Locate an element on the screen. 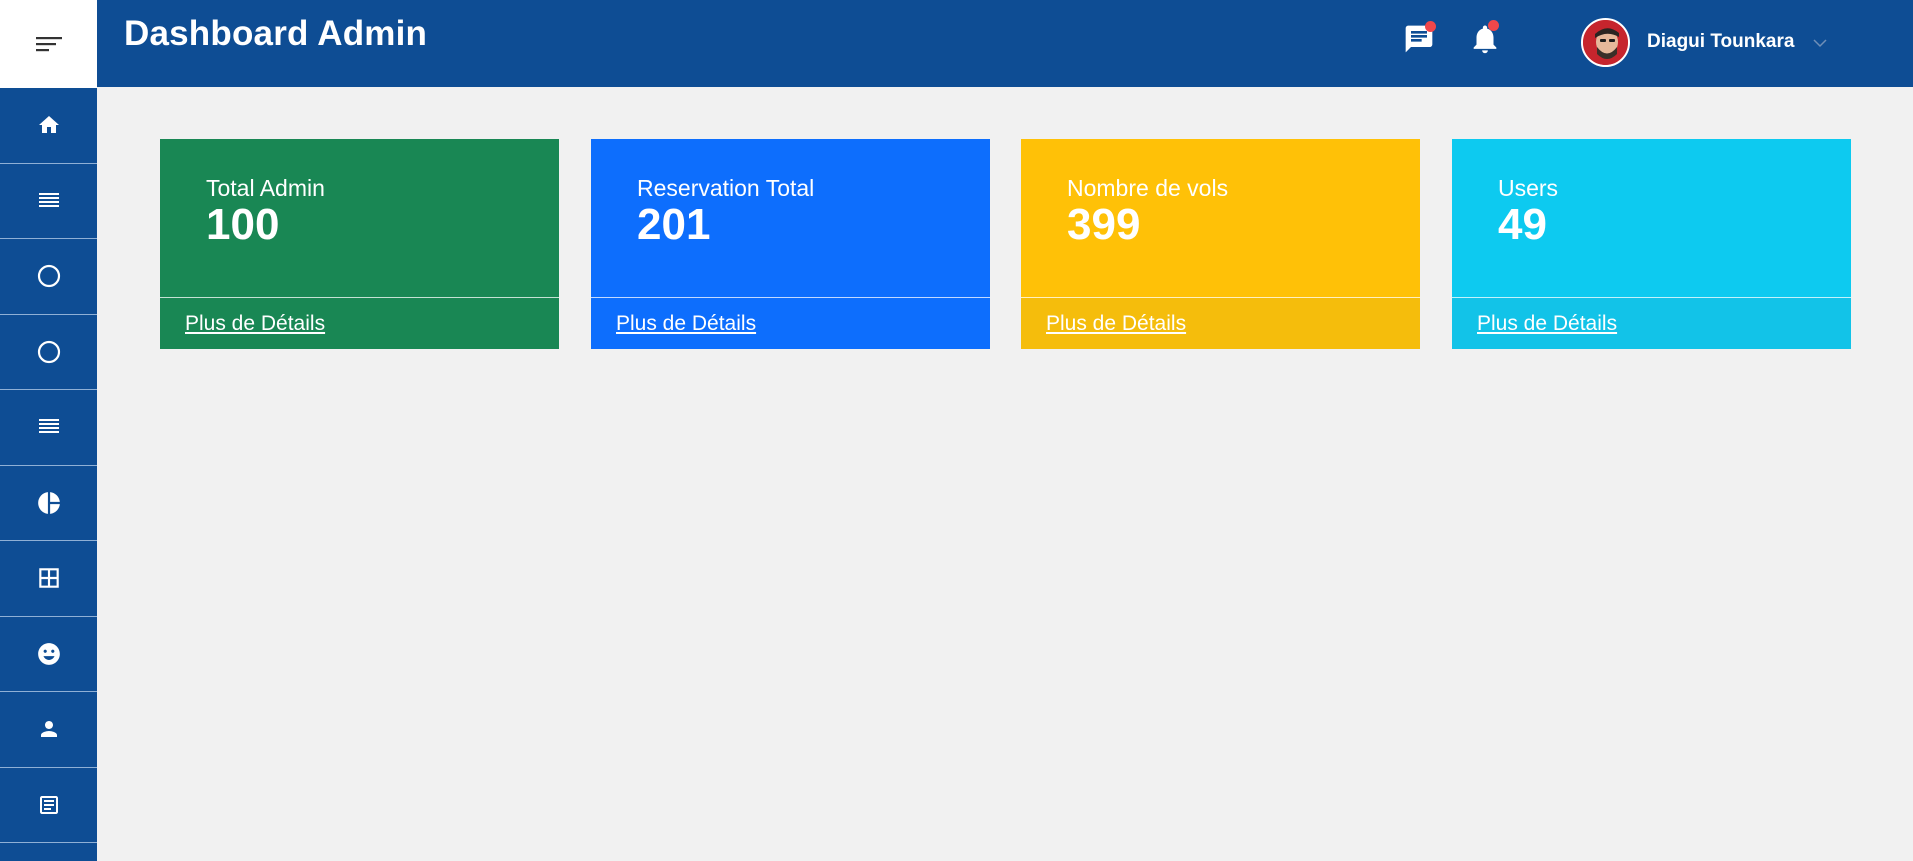 This screenshot has width=1913, height=861. page-title: Dashboard Admin is located at coordinates (276, 33).